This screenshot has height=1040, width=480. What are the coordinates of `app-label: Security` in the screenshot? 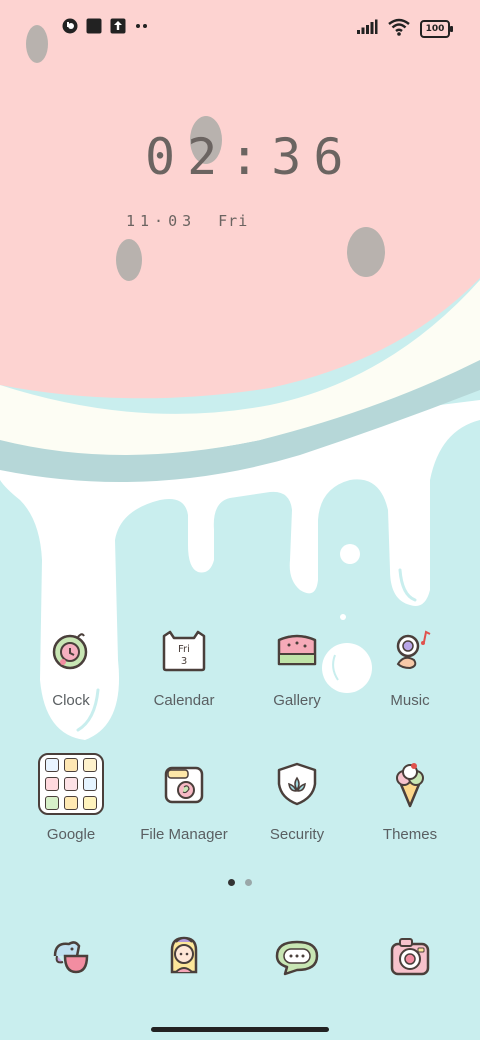 It's located at (297, 834).